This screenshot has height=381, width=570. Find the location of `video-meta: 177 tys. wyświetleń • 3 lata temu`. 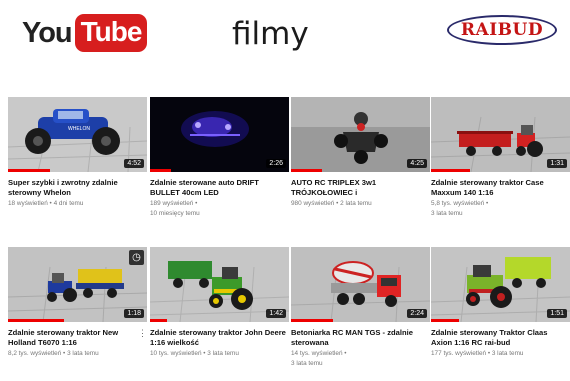

video-meta: 177 tys. wyświetleń • 3 lata temu is located at coordinates (477, 353).